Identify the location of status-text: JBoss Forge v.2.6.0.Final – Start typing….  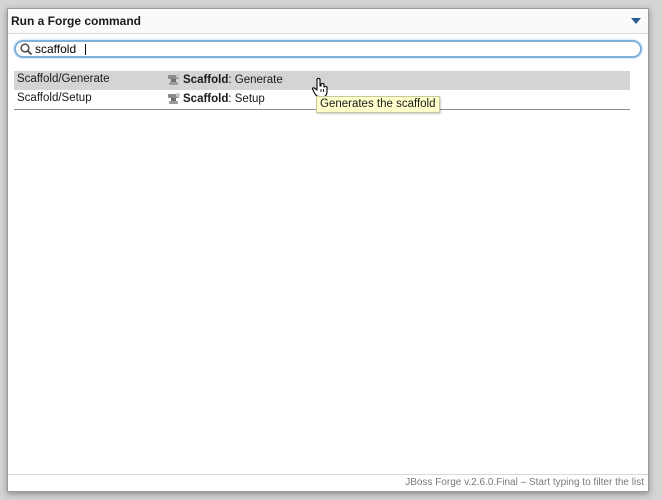
(524, 482).